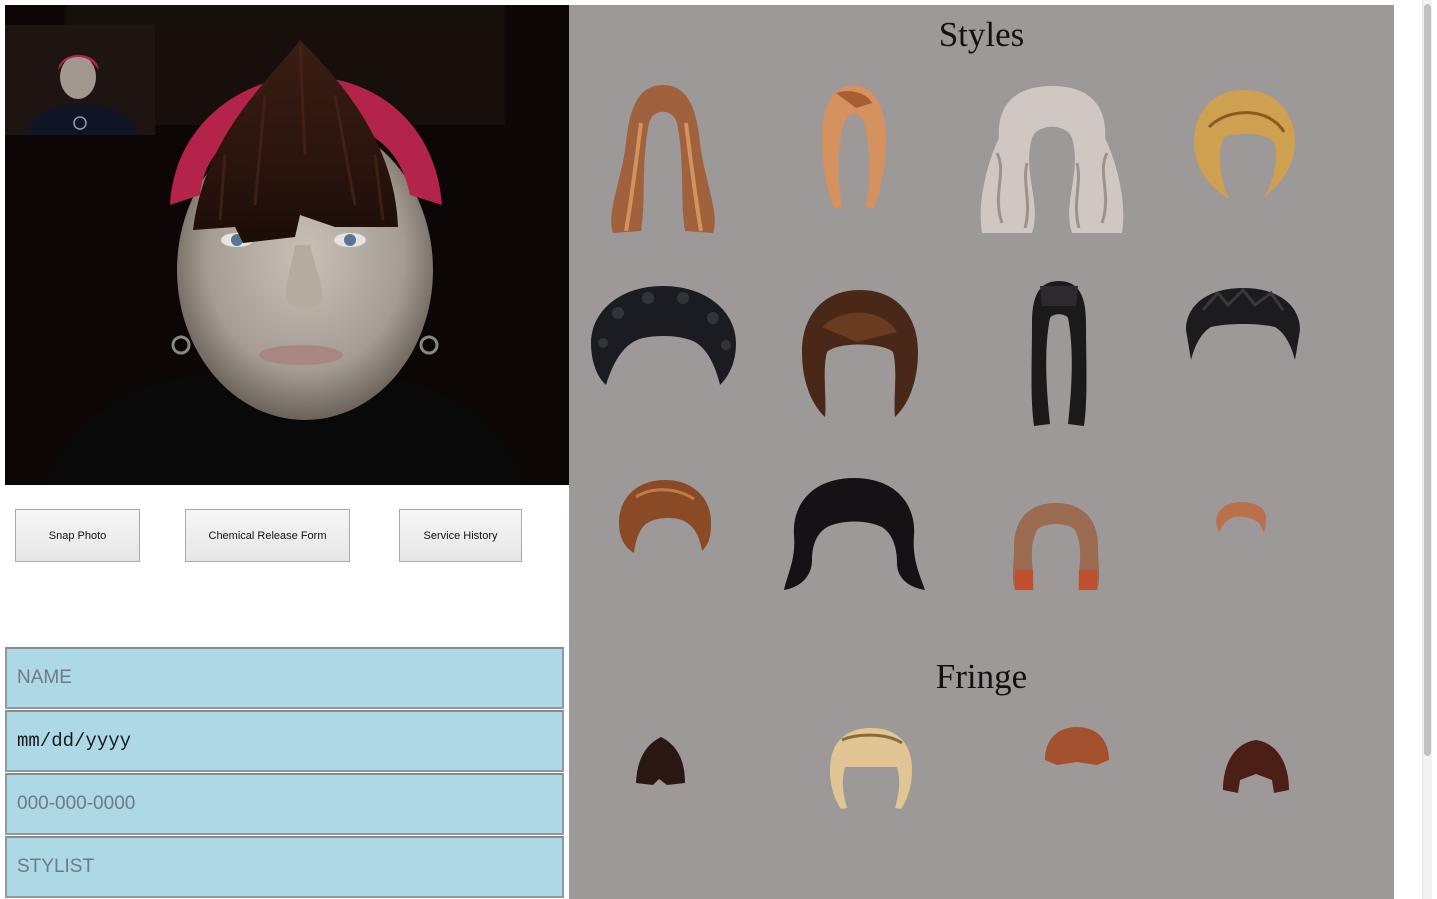  I want to click on service-history-label: Service History, so click(460, 535).